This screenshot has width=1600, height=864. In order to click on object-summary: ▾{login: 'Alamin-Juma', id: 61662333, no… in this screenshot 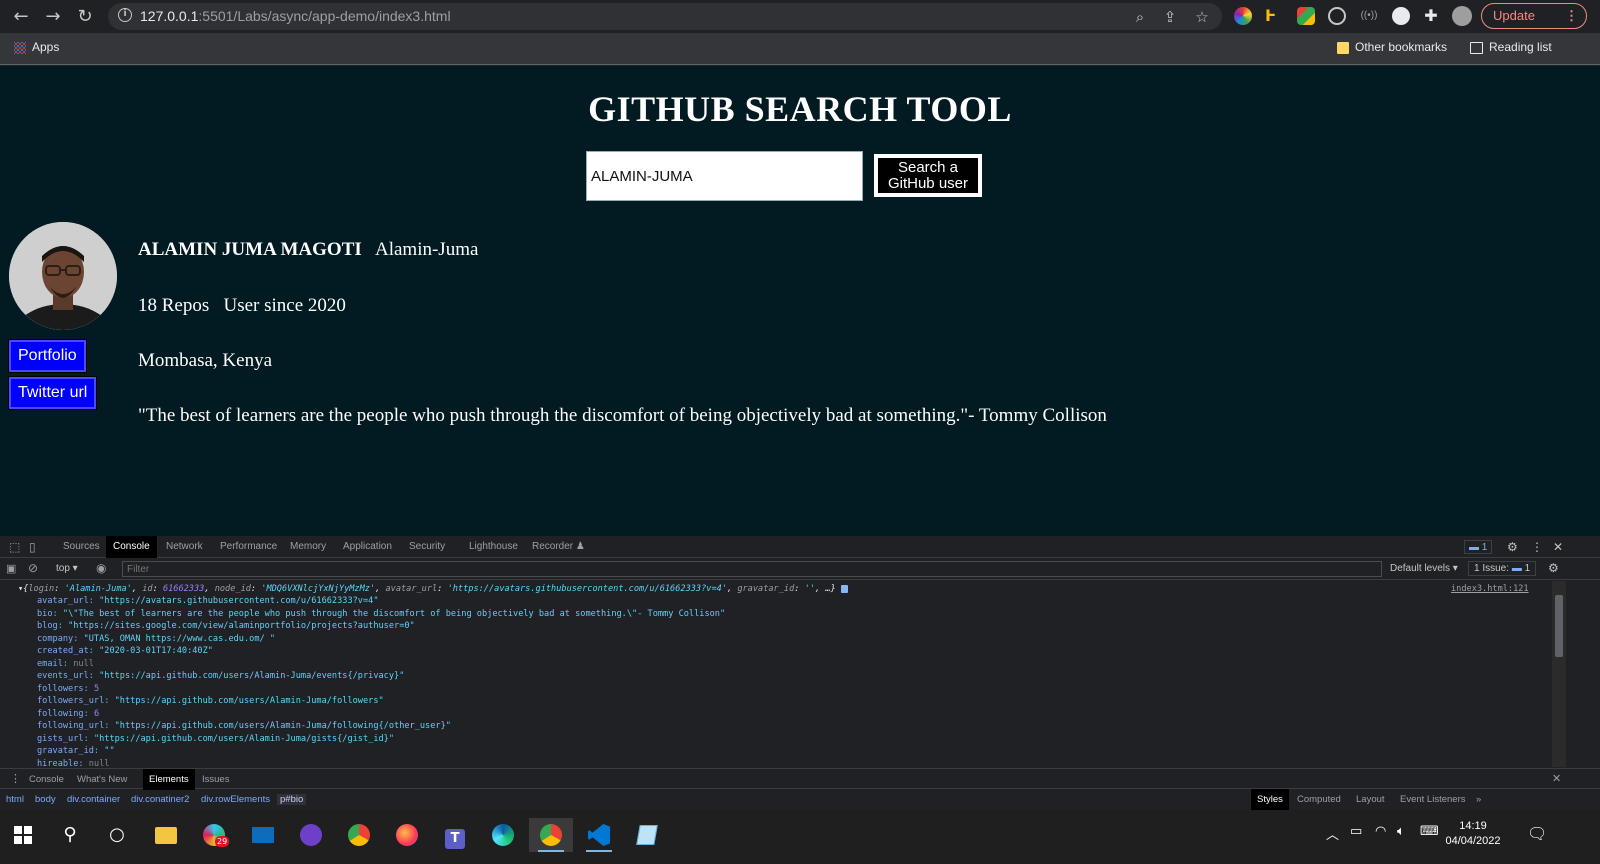, I will do `click(433, 589)`.